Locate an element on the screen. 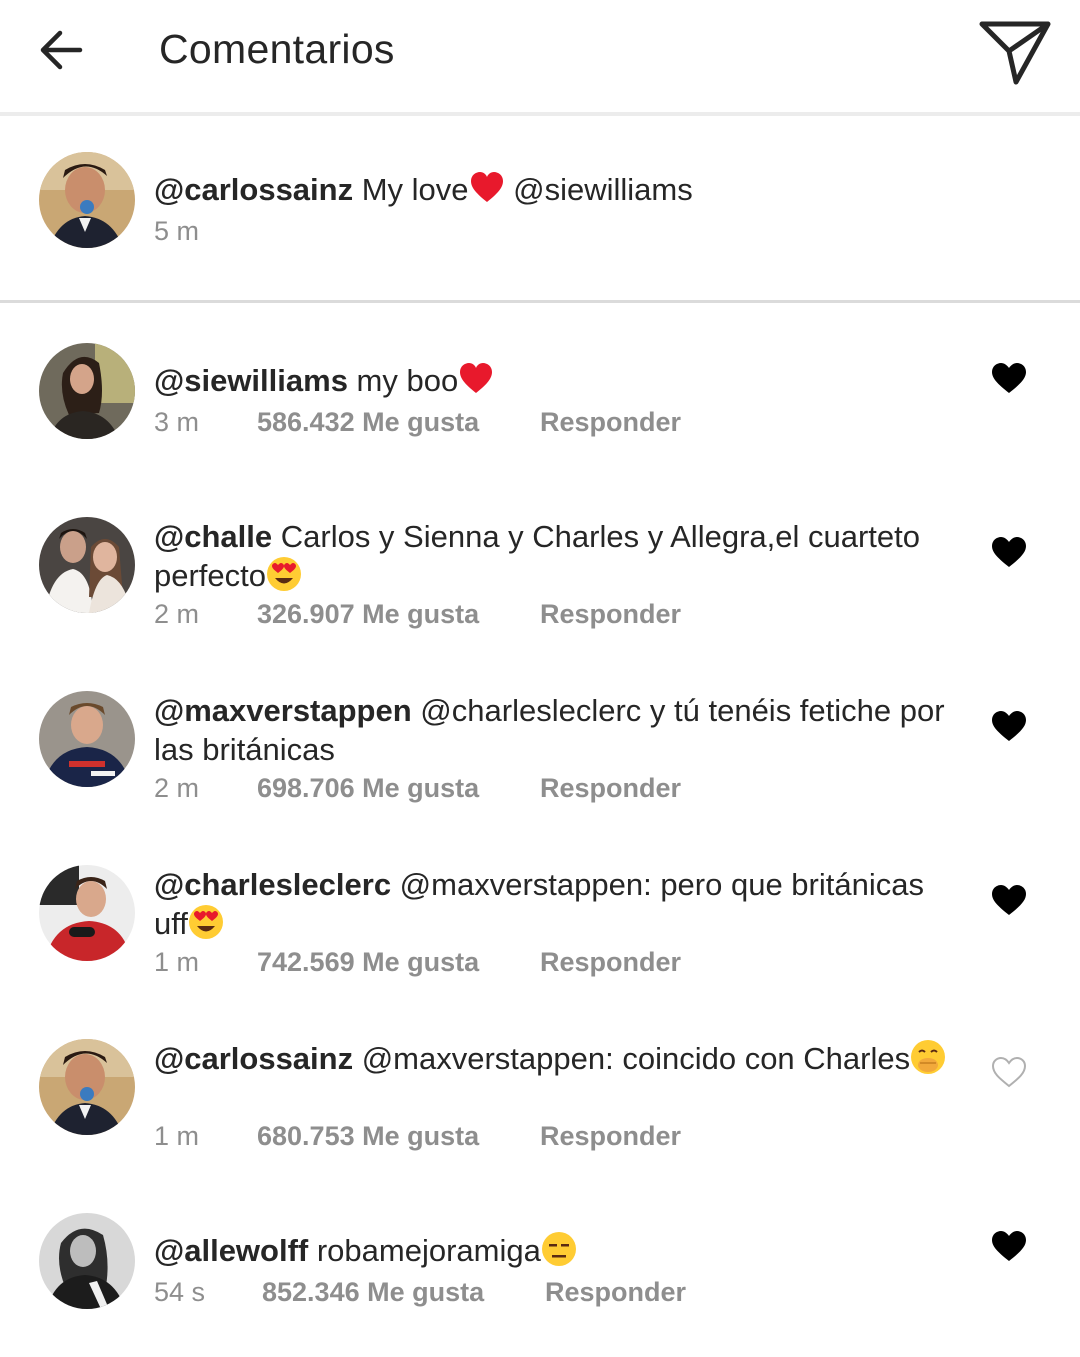 This screenshot has width=1080, height=1357. top-bar: Comentarios is located at coordinates (540, 57).